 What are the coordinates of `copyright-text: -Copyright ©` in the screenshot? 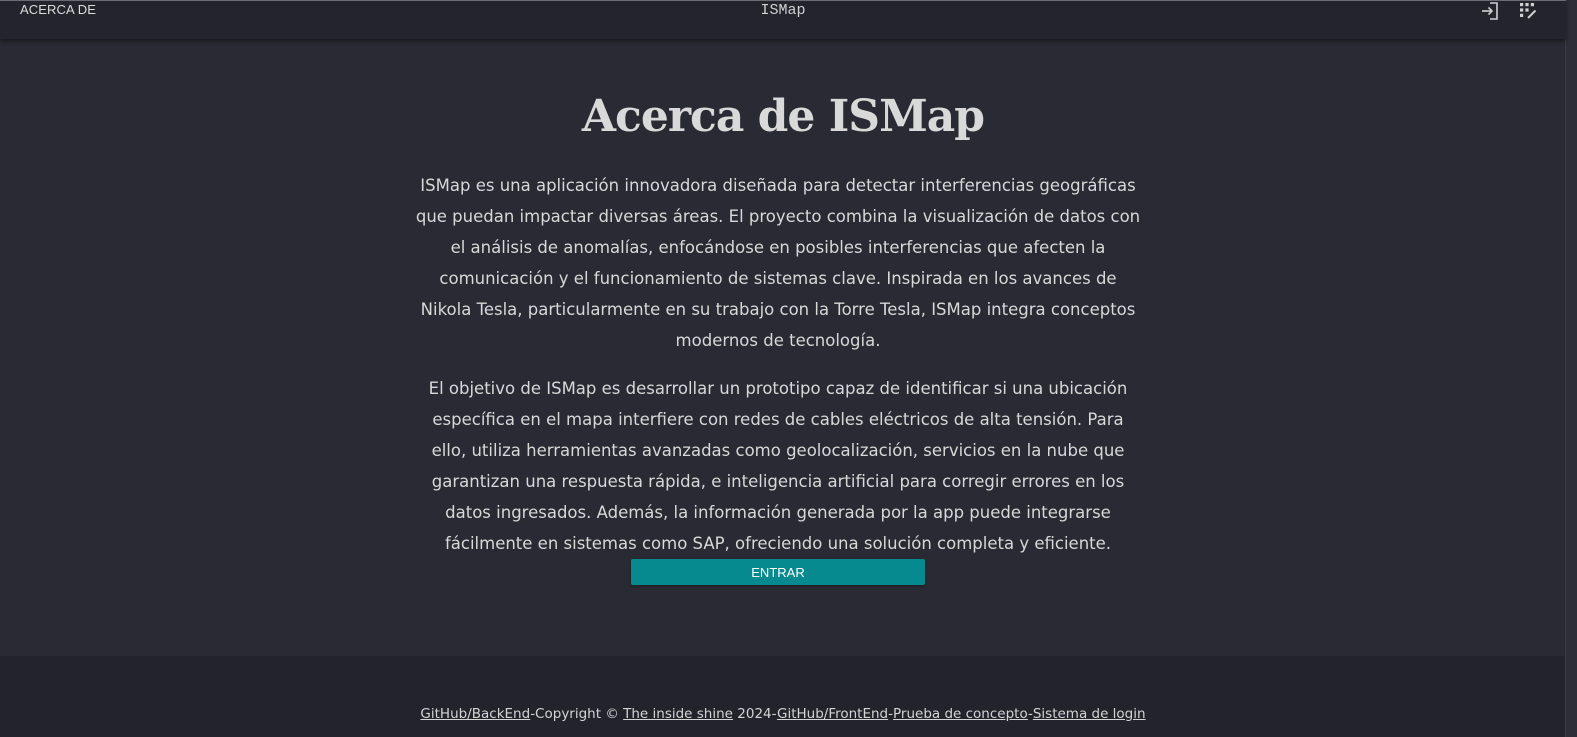 It's located at (577, 714).